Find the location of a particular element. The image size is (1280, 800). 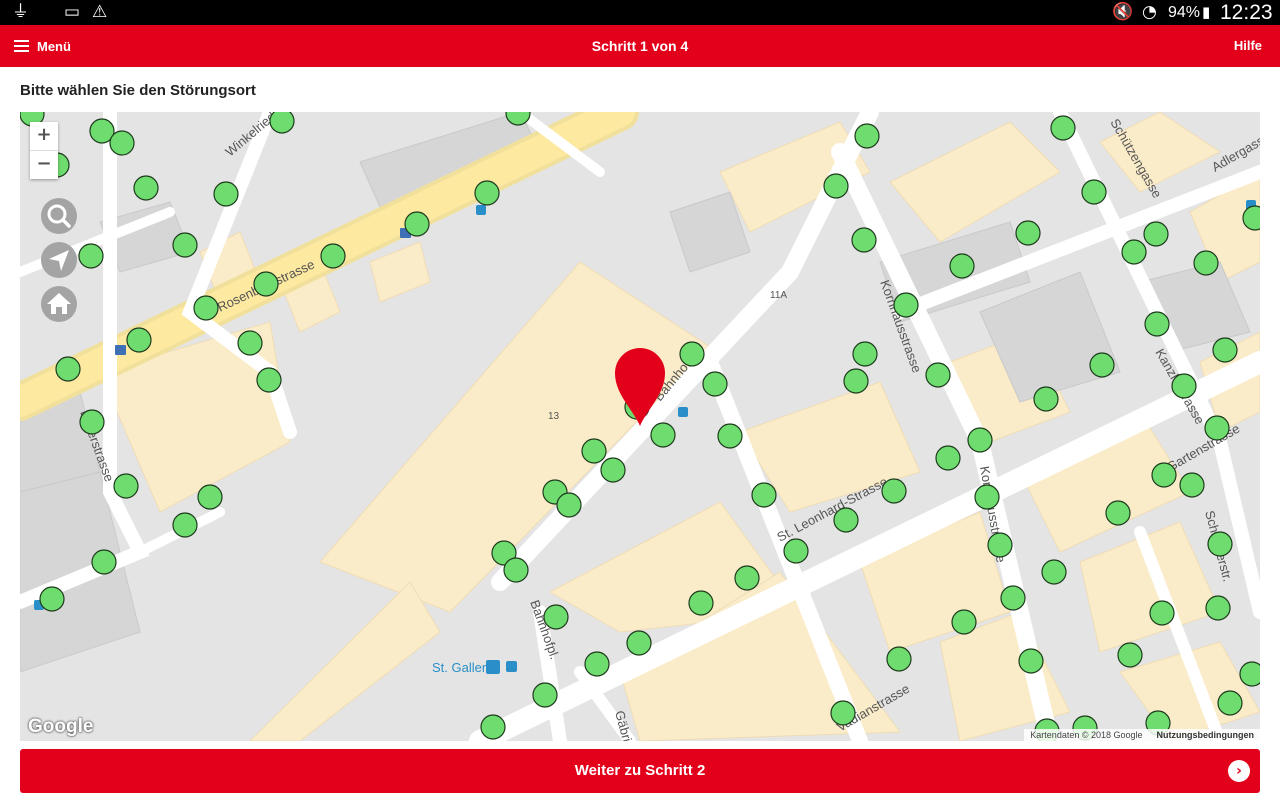

next-step-label: Weiter zu Schritt 2 is located at coordinates (640, 770).